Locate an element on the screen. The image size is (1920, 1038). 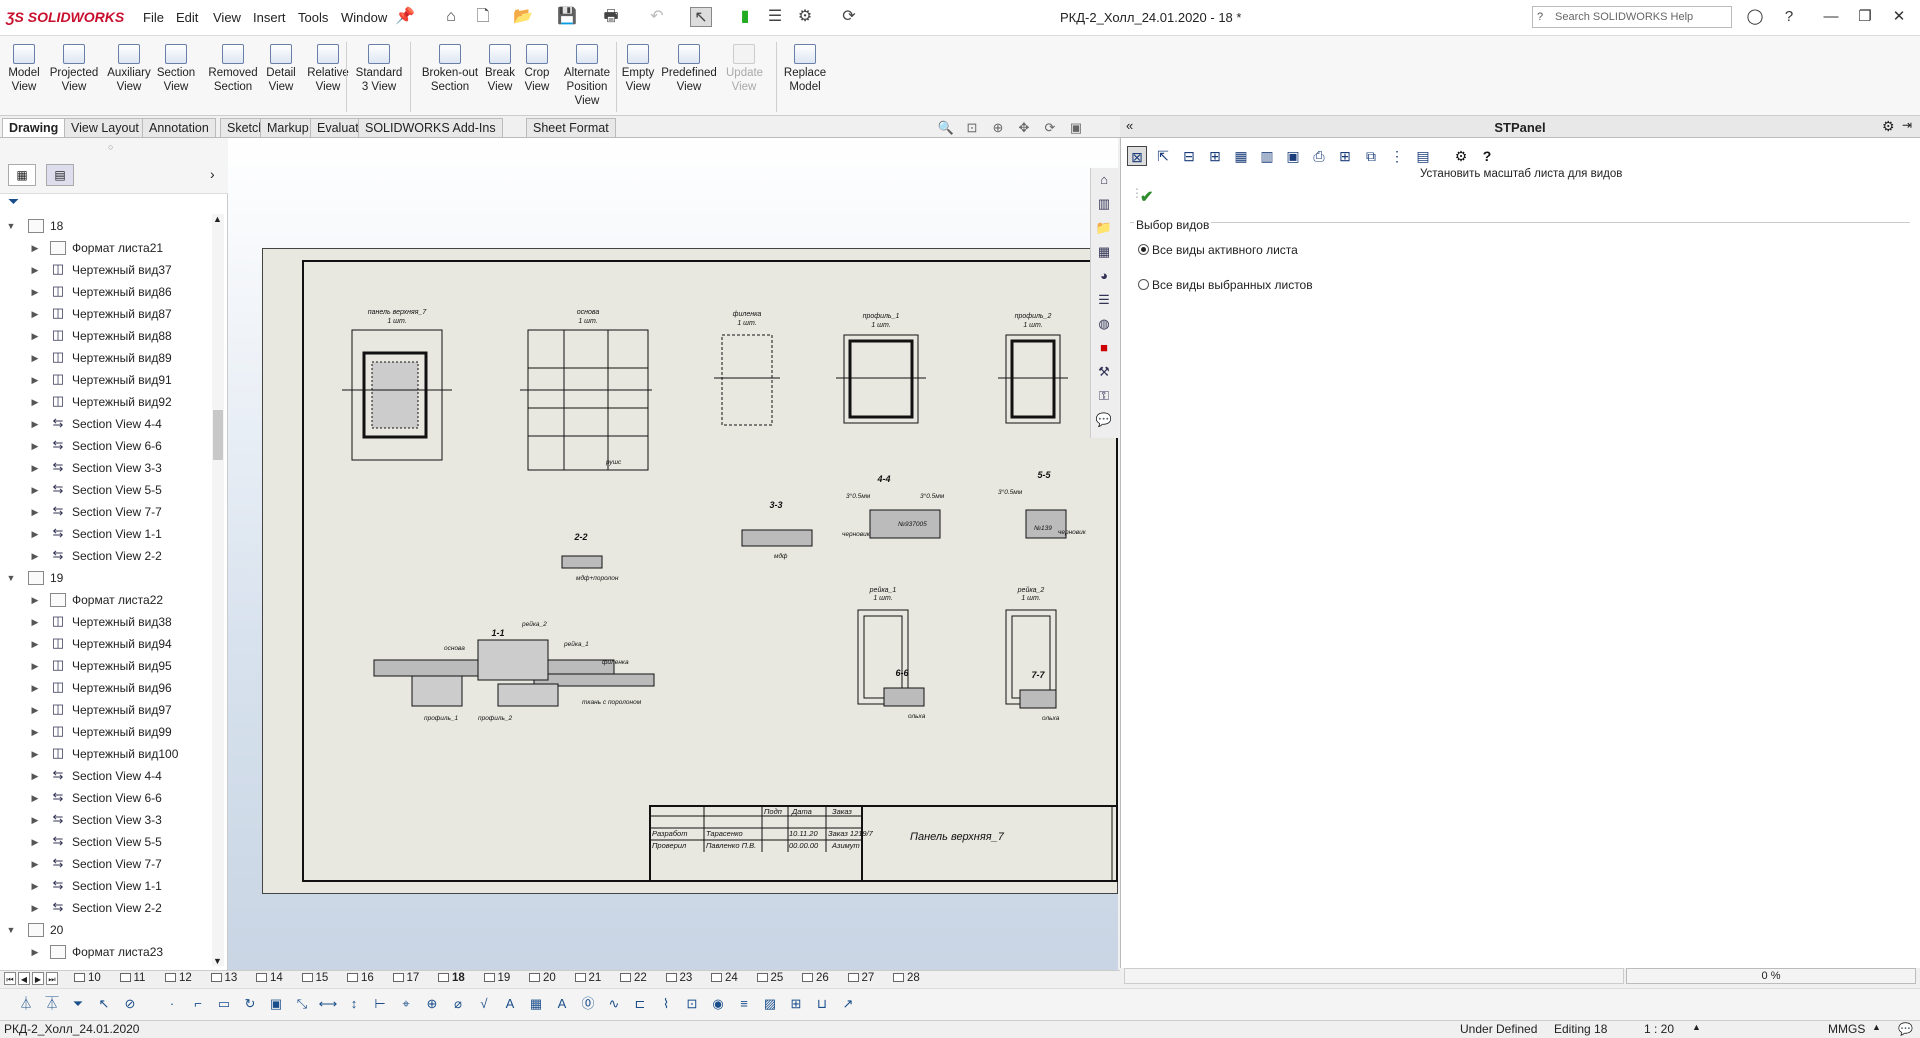
collapse-arrow-icon: ▼ is located at coordinates (11, 930).